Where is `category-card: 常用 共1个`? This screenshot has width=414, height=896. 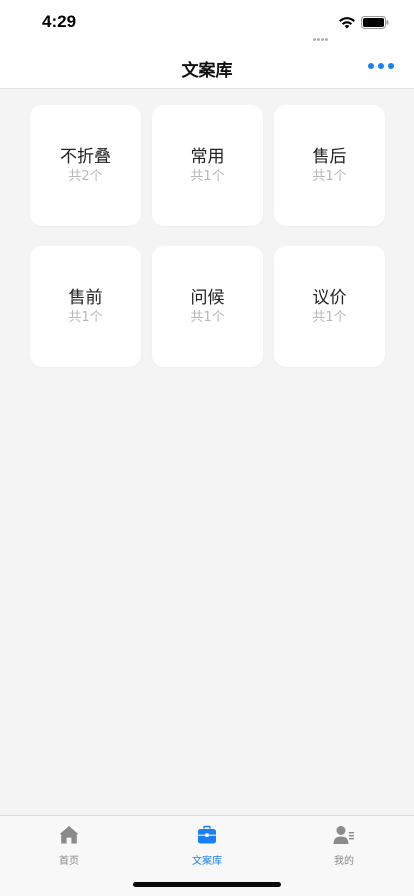
category-card: 常用 共1个 is located at coordinates (207, 165).